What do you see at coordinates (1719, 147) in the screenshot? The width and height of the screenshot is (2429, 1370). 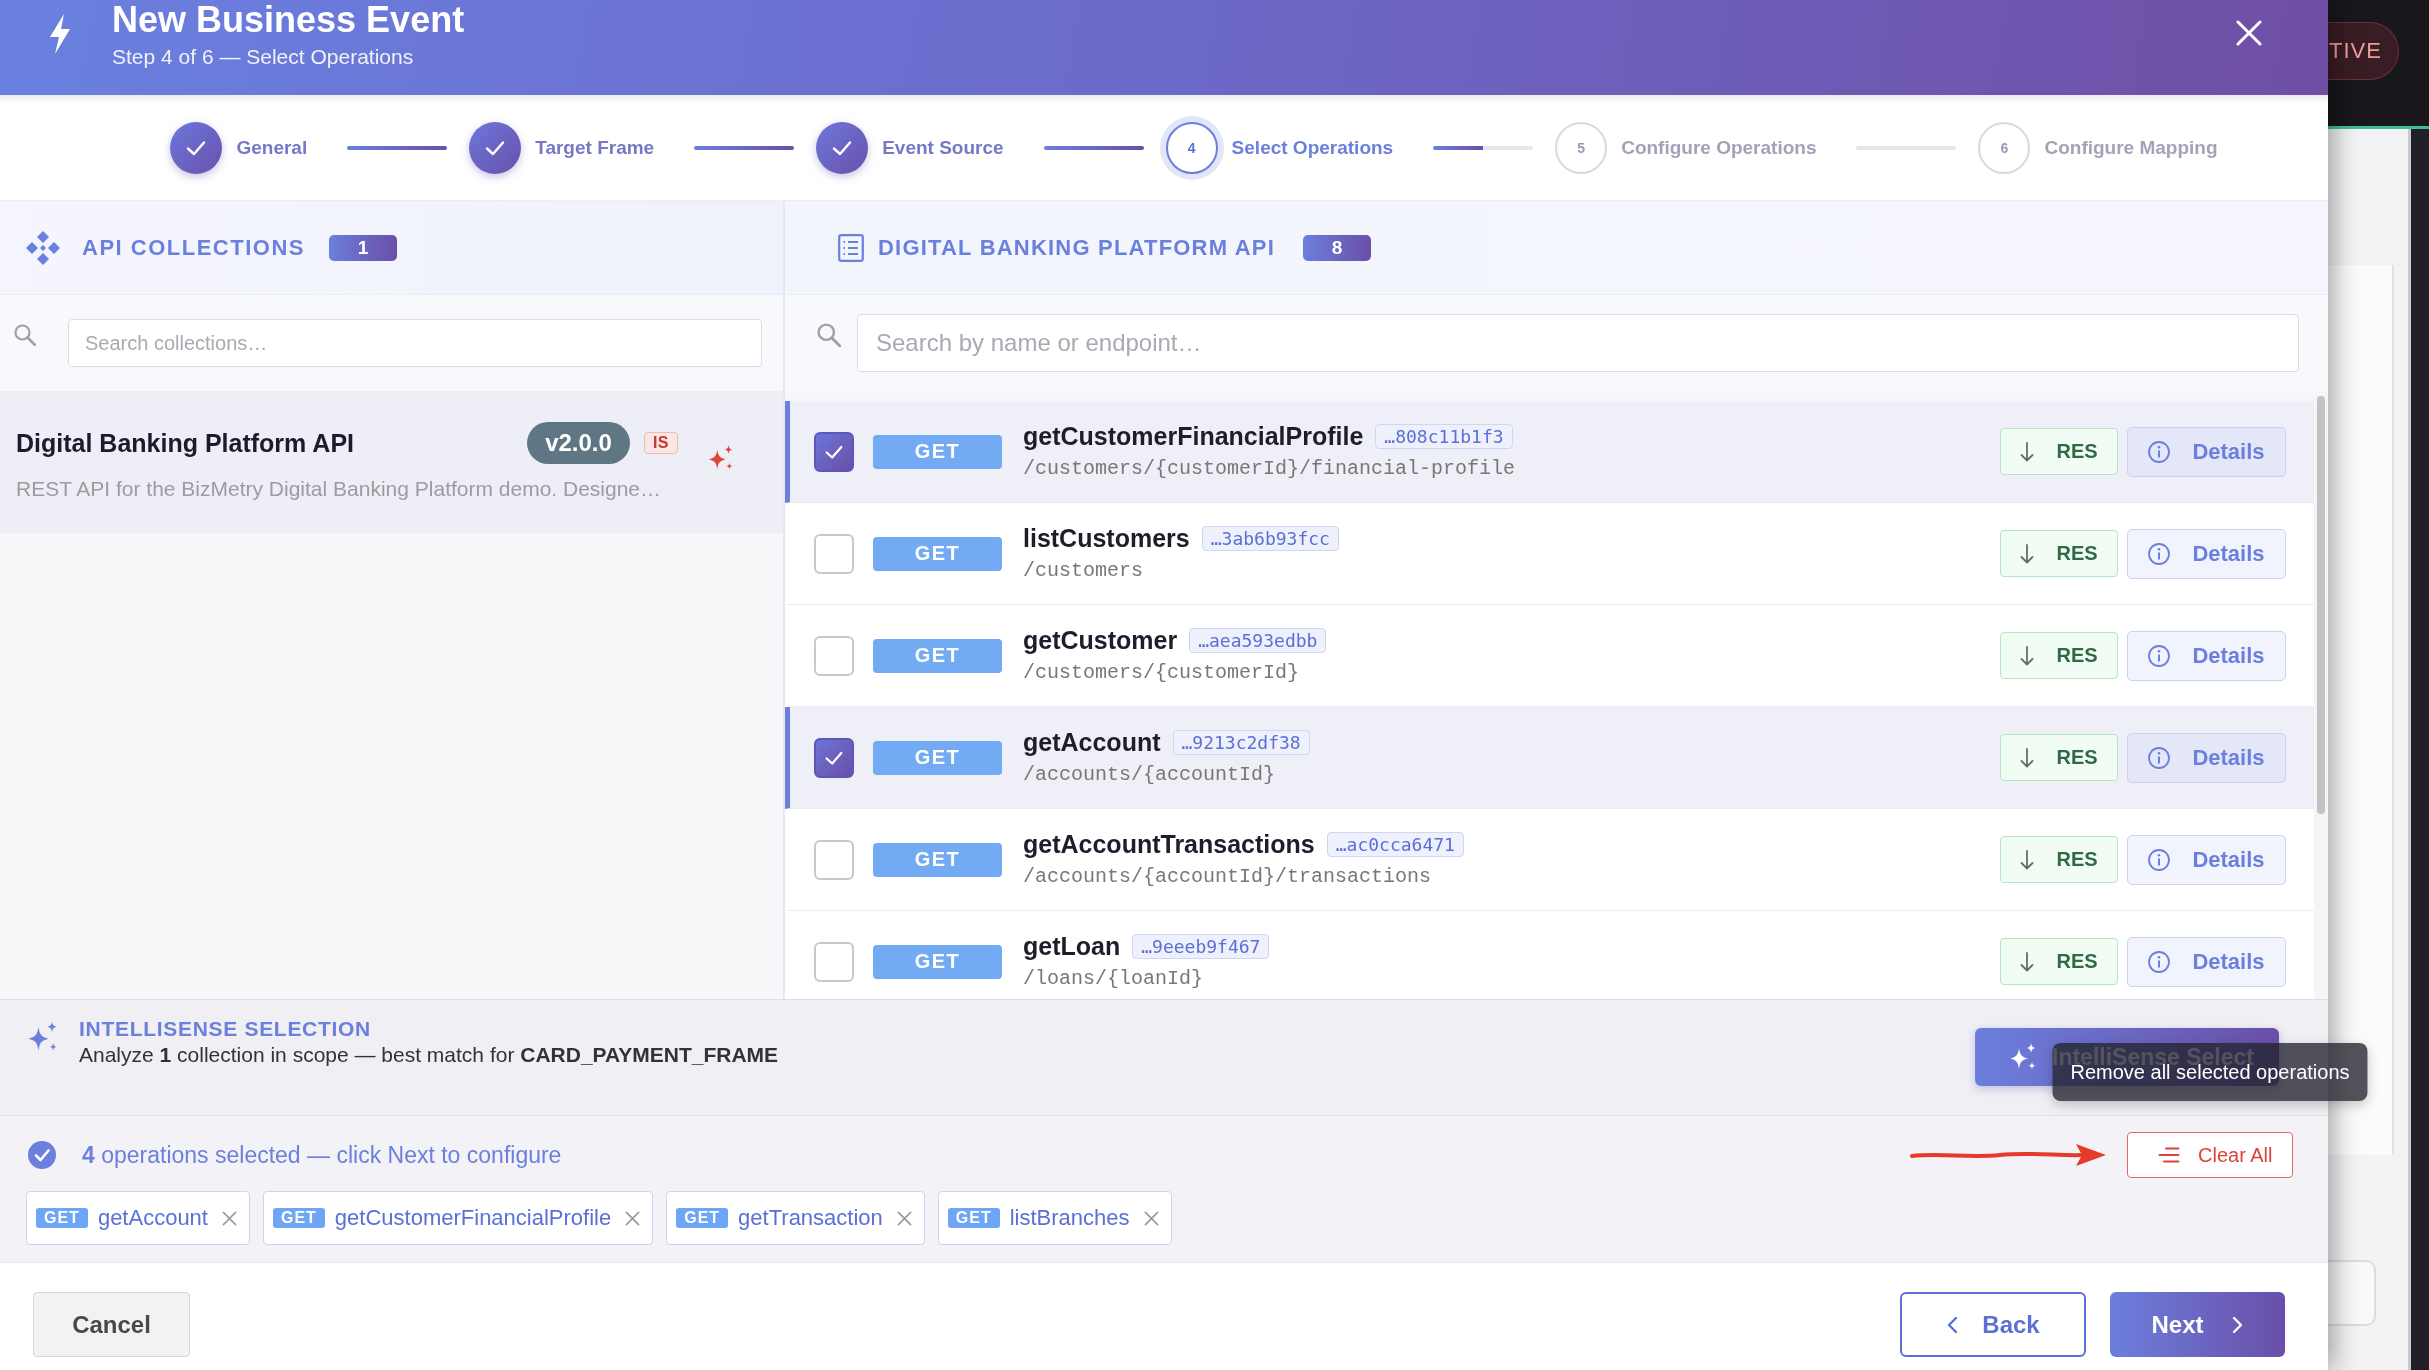 I see `step-label: Configure Operations` at bounding box center [1719, 147].